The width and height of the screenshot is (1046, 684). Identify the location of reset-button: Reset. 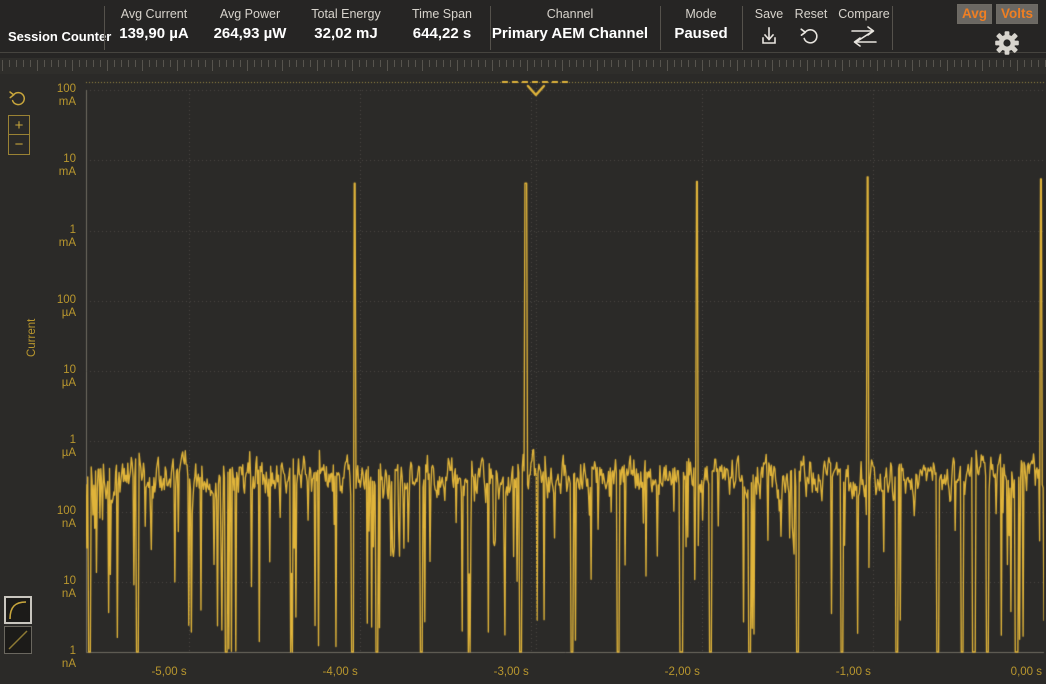
(811, 26).